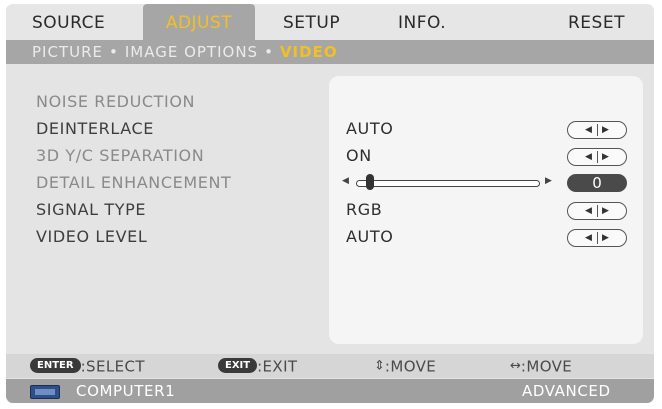  I want to click on detail-enhancement-slider: ◀ ▶, so click(448, 183).